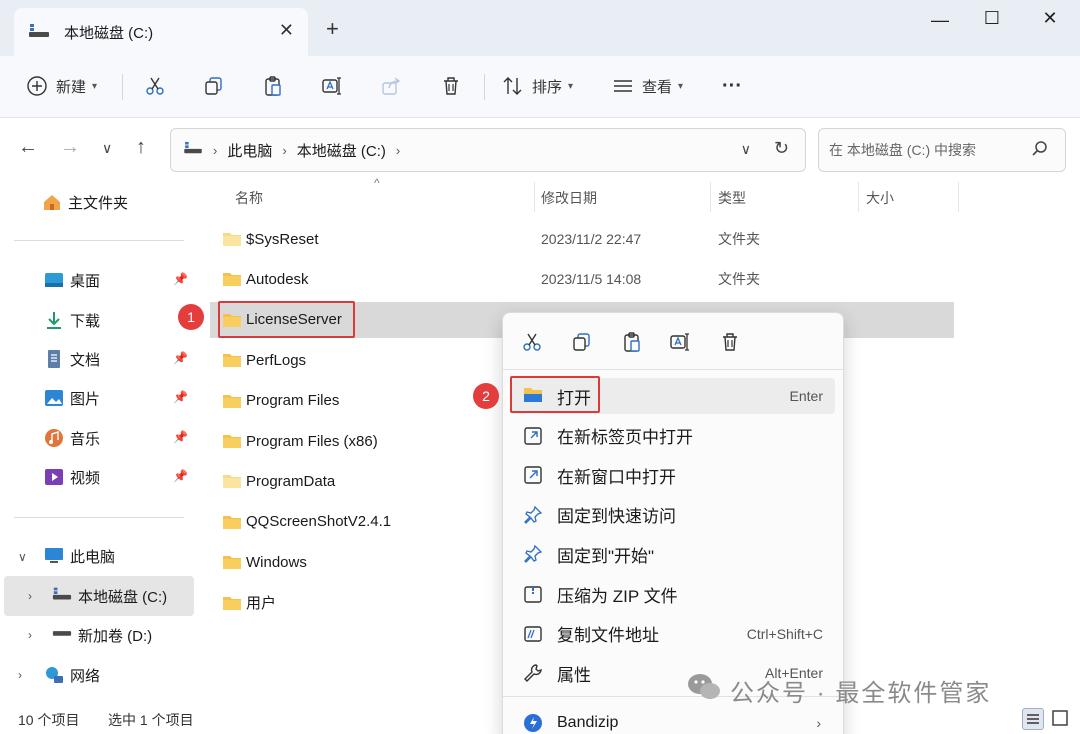 This screenshot has height=734, width=1080. I want to click on title-bar: 本地磁盘 (C:) ✕ + — ☐ ✕, so click(540, 28).